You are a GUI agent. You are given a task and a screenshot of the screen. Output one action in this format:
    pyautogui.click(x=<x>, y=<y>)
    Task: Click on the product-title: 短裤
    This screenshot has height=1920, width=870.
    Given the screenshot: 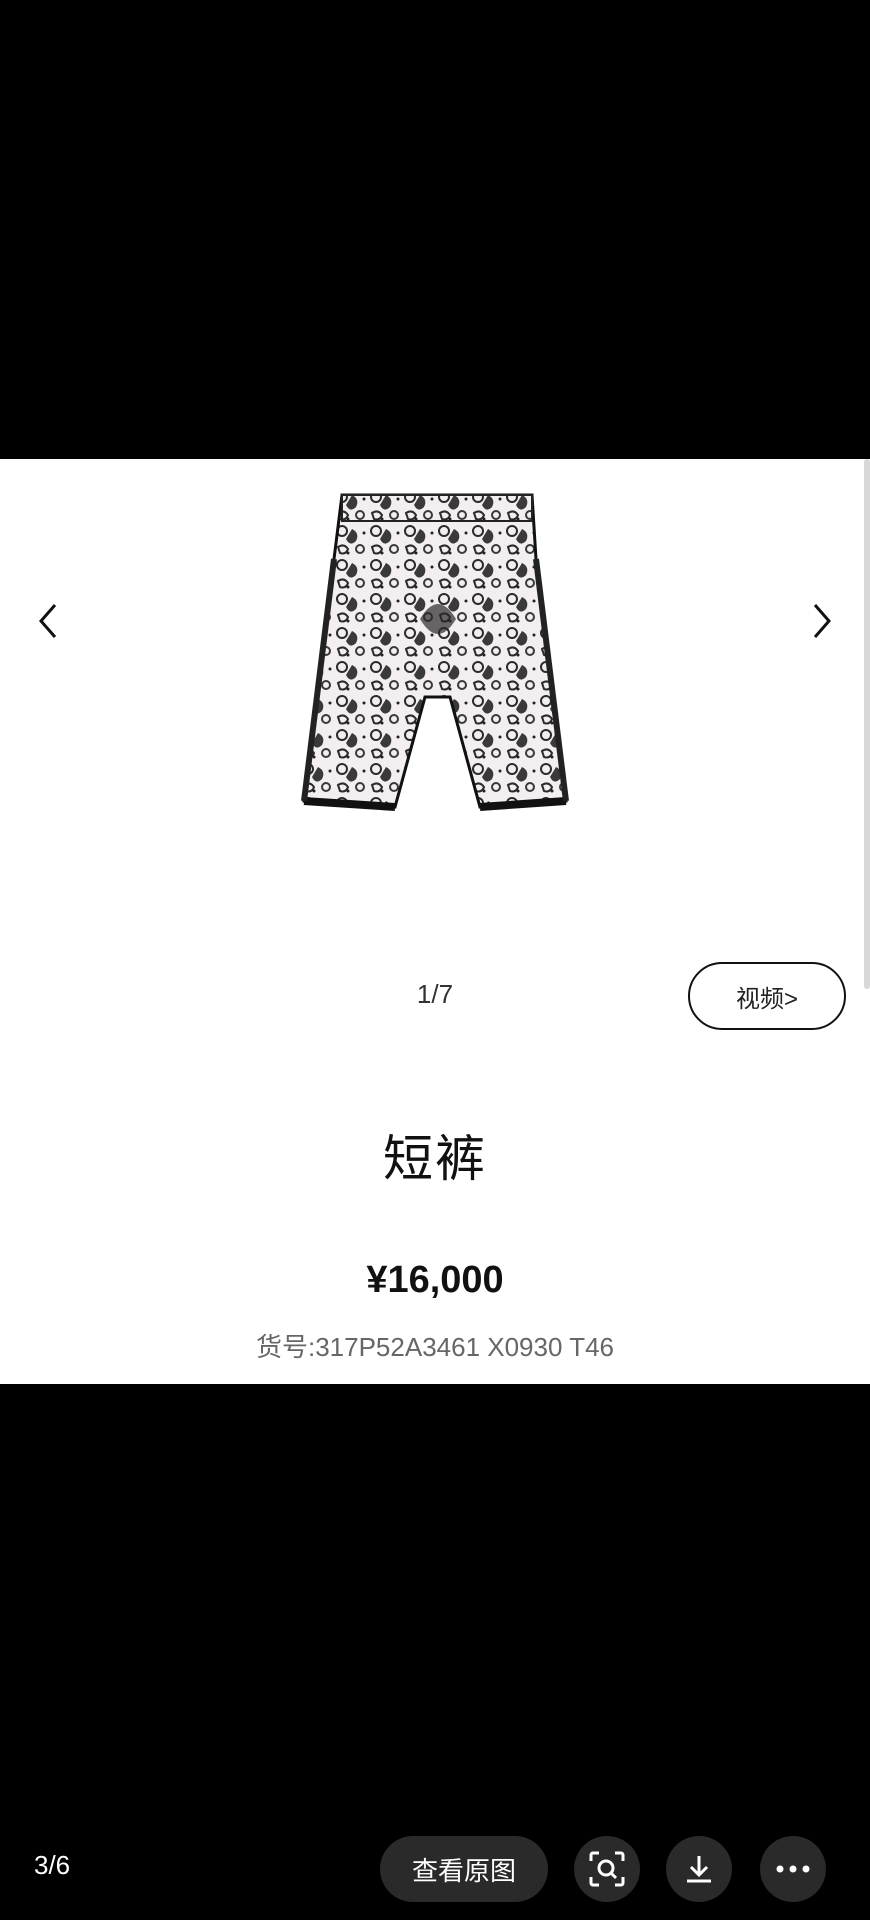 What is the action you would take?
    pyautogui.click(x=435, y=1159)
    